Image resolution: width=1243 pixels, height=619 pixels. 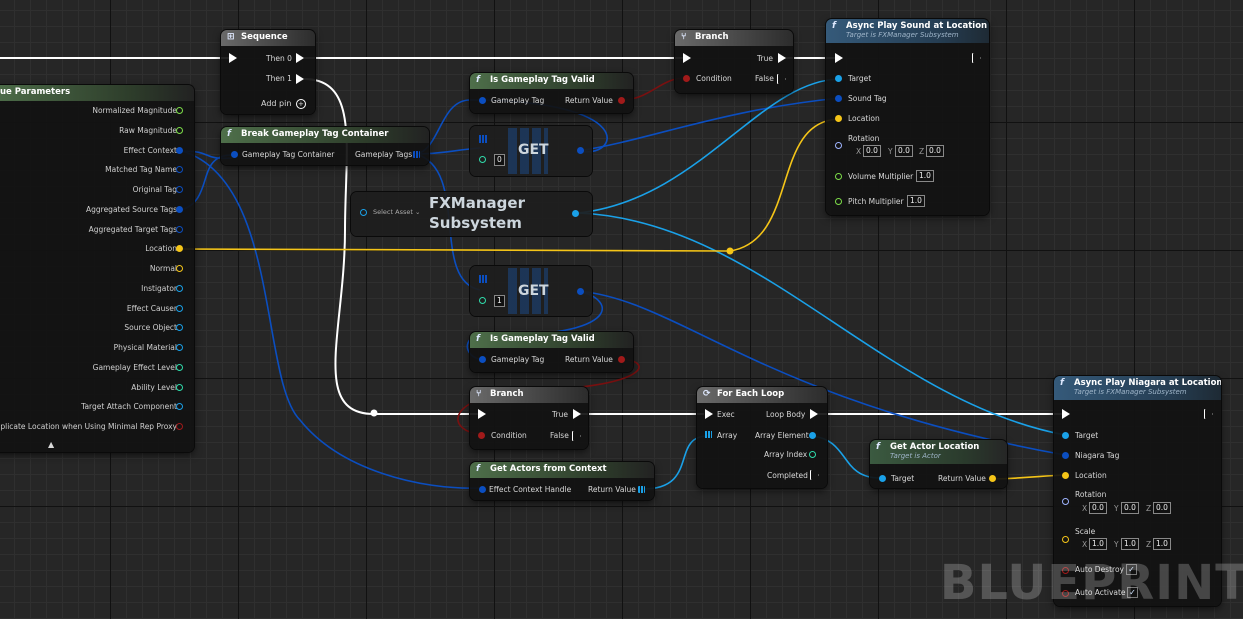 I want to click on completed-pin, so click(x=814, y=475).